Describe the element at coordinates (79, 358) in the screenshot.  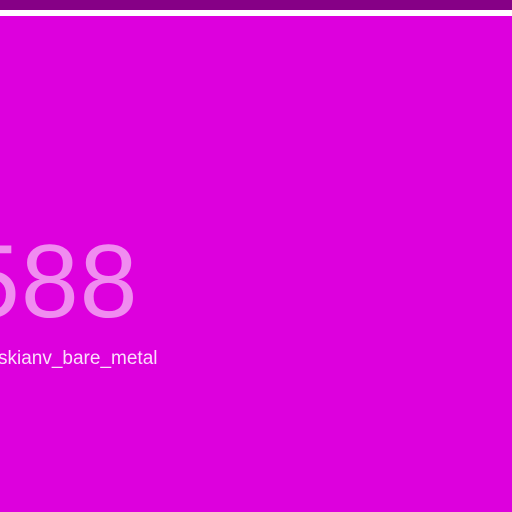
I see `config-label: skianv_bare_metal` at that location.